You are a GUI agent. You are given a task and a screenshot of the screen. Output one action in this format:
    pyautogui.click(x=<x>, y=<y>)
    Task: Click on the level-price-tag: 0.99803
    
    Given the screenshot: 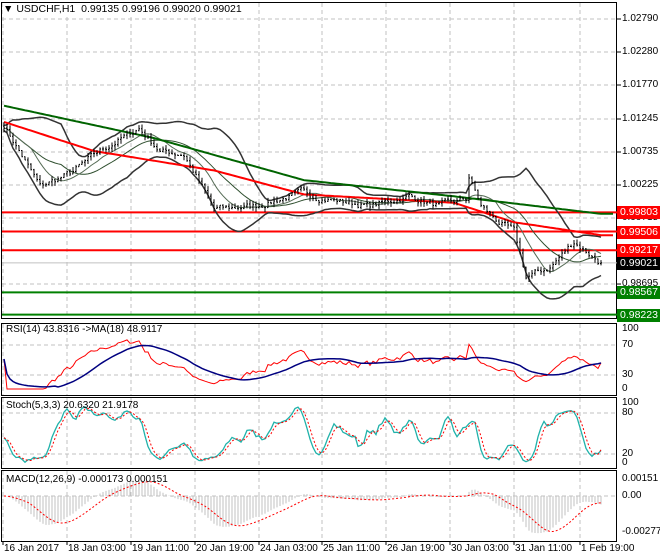 What is the action you would take?
    pyautogui.click(x=638, y=213)
    